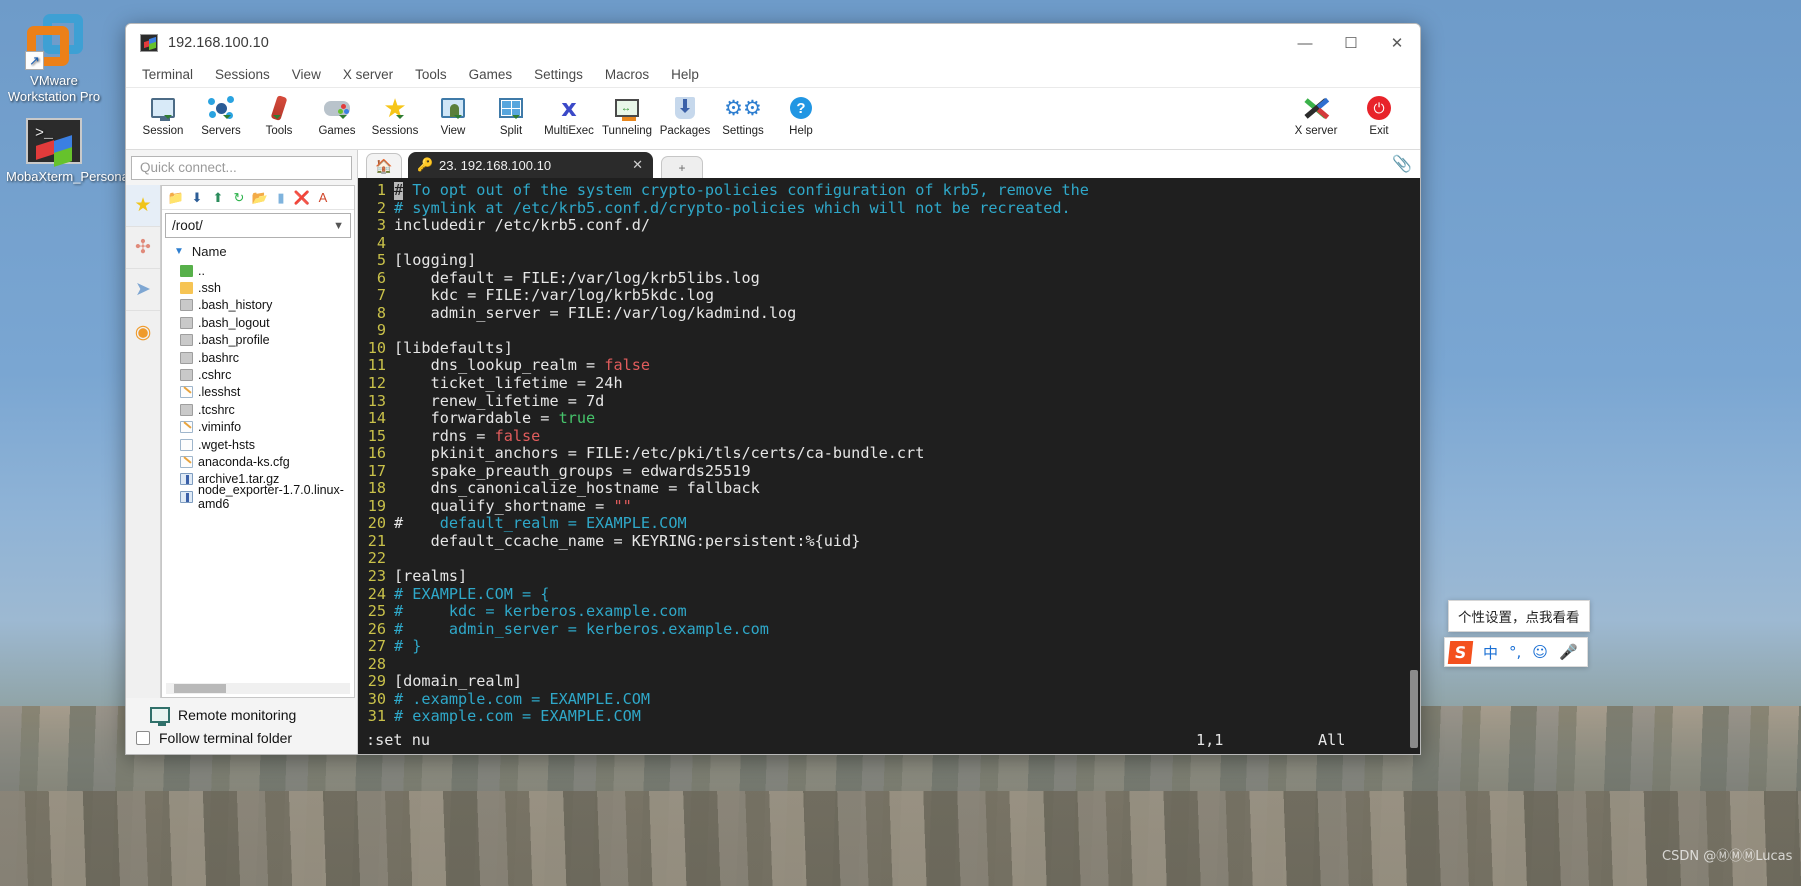 This screenshot has height=886, width=1801. Describe the element at coordinates (685, 74) in the screenshot. I see `menu-item-help: Help` at that location.